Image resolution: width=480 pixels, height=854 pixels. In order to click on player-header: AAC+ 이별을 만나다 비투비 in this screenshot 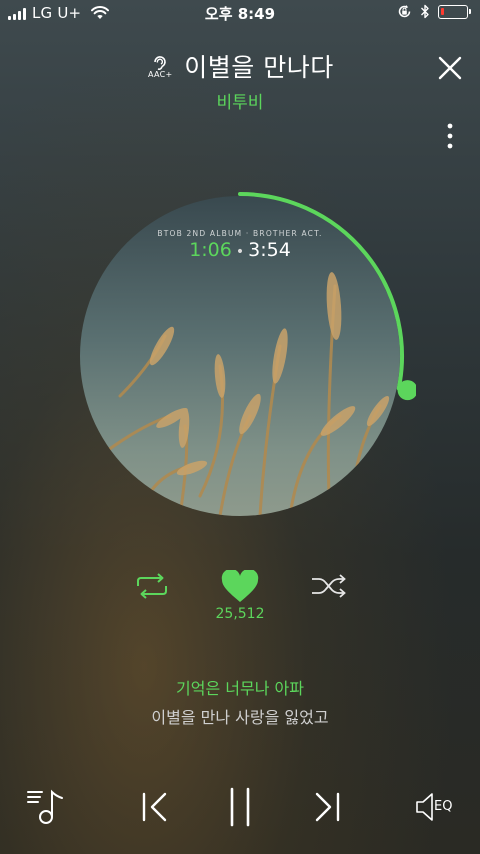, I will do `click(240, 84)`.